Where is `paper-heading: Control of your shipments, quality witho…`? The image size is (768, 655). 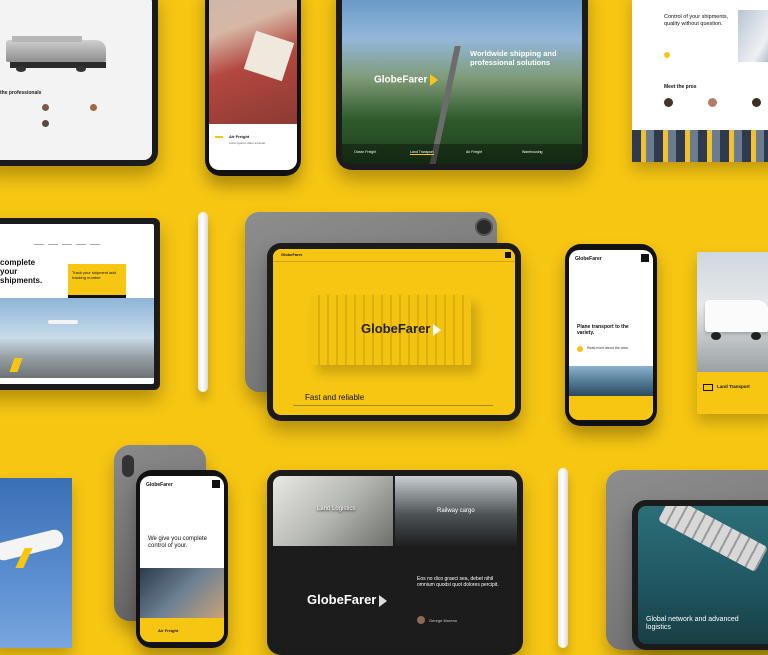 paper-heading: Control of your shipments, quality witho… is located at coordinates (696, 20).